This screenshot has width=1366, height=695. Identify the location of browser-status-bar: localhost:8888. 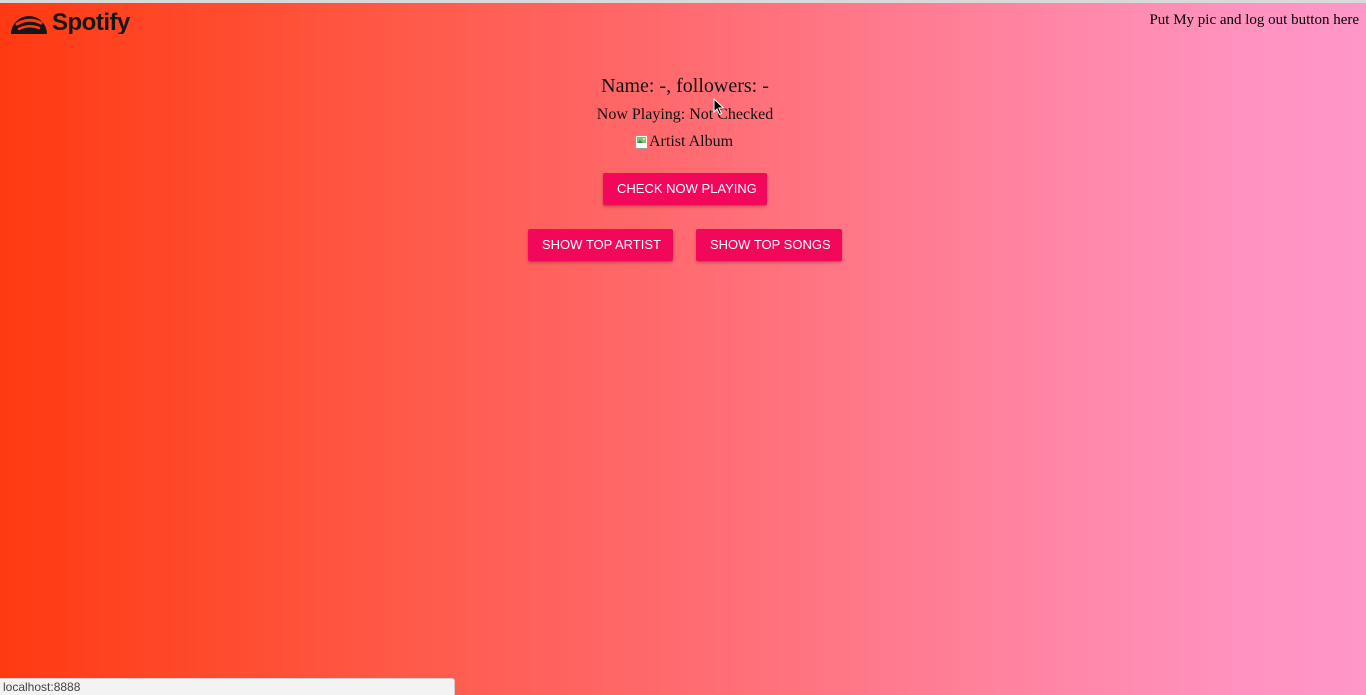
(227, 686).